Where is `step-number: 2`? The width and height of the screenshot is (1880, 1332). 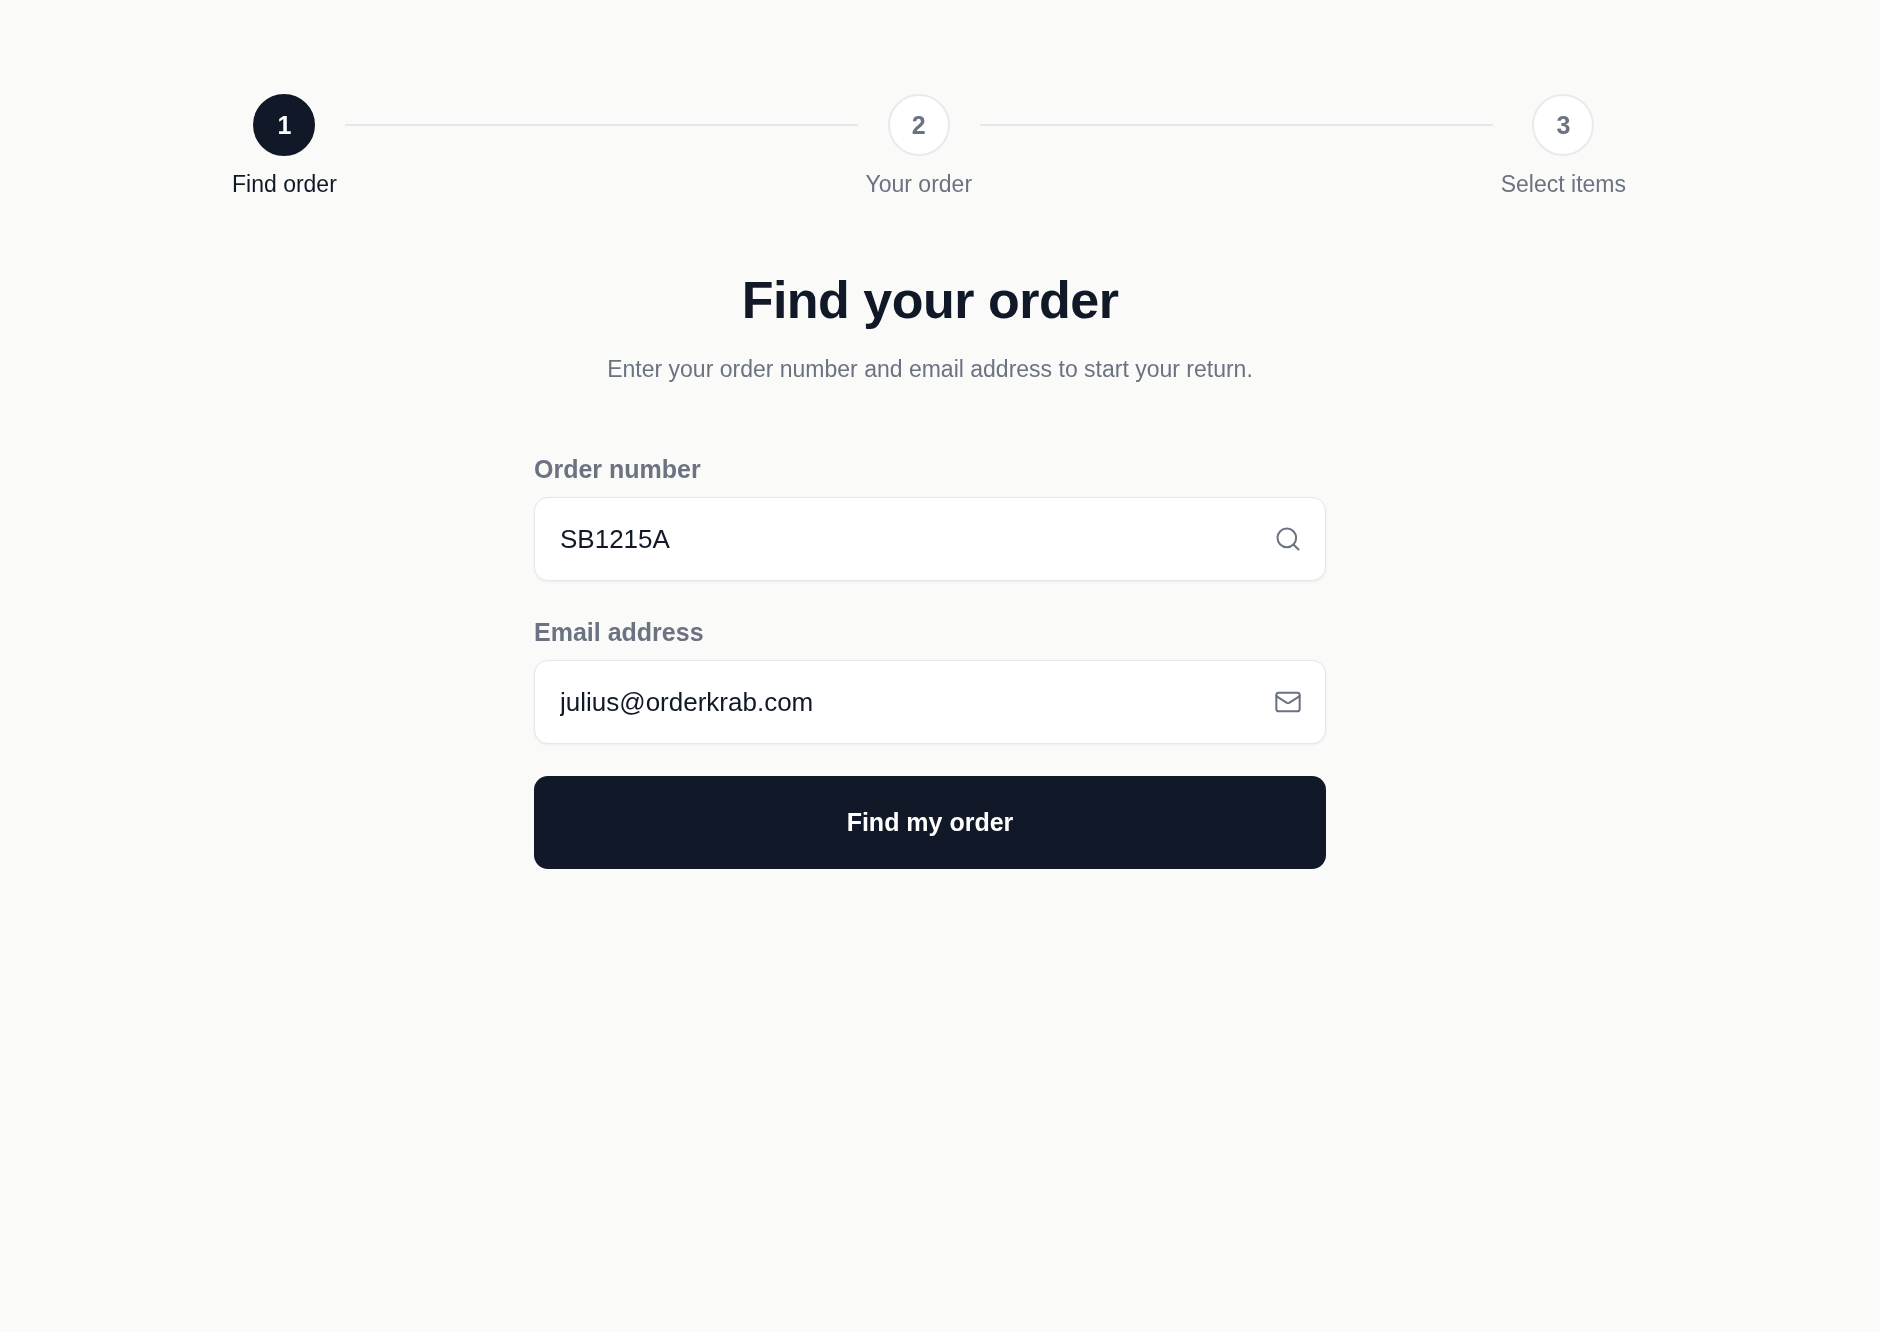
step-number: 2 is located at coordinates (918, 125).